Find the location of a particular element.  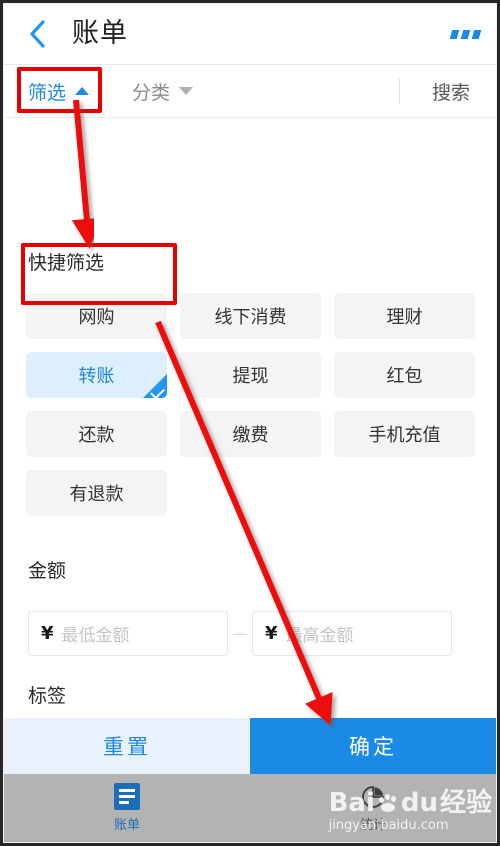

category-label: 分类 is located at coordinates (151, 92).